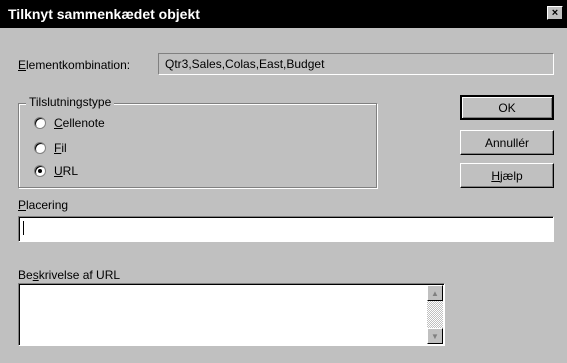 This screenshot has width=567, height=363. Describe the element at coordinates (58, 123) in the screenshot. I see `radio-cellenote-accel: C` at that location.